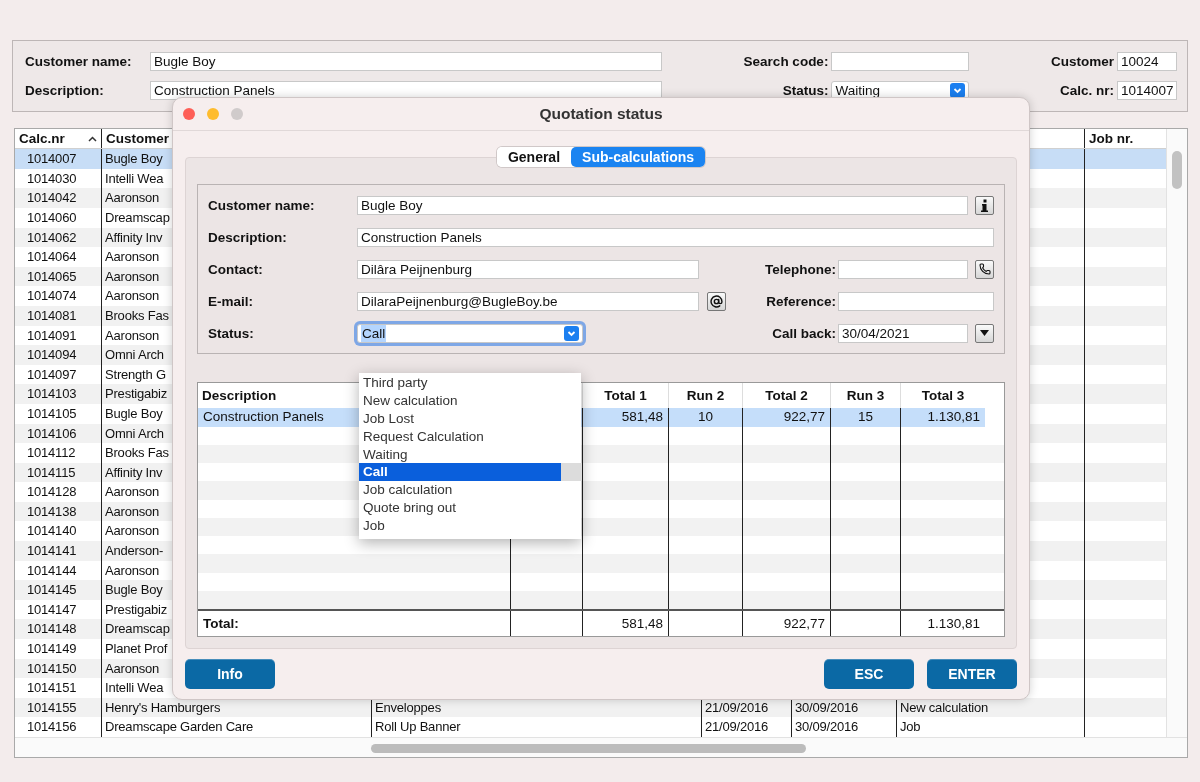 The height and width of the screenshot is (782, 1200). What do you see at coordinates (470, 333) in the screenshot?
I see `status-select: Call` at bounding box center [470, 333].